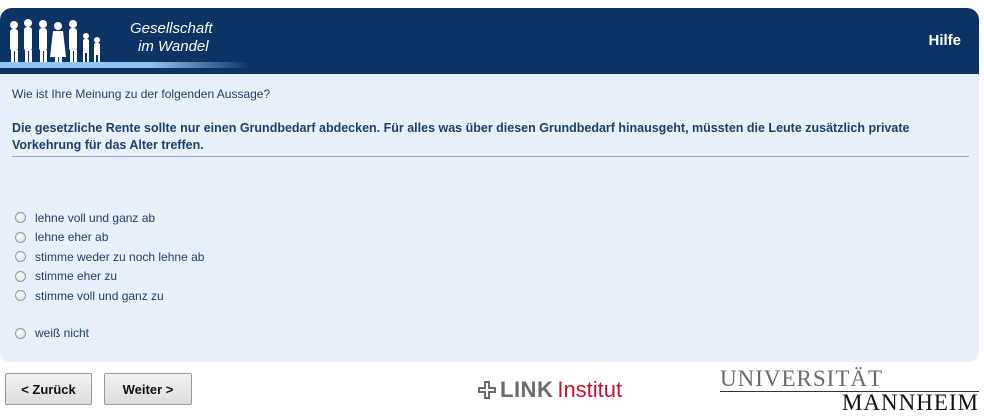 Image resolution: width=984 pixels, height=418 pixels. Describe the element at coordinates (95, 217) in the screenshot. I see `option-label: lehne voll und ganz ab` at that location.